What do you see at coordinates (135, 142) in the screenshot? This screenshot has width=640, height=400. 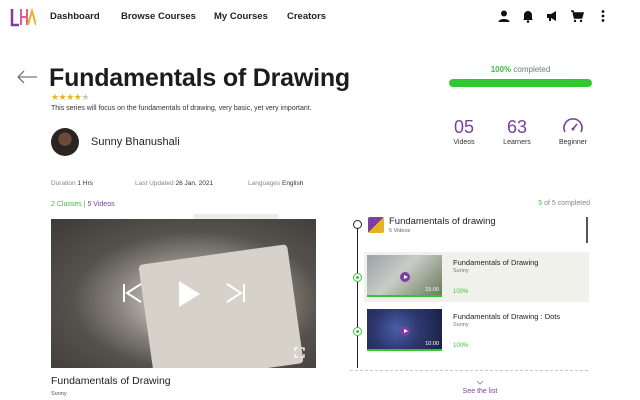 I see `instructor-name: Sunny Bhanushali` at bounding box center [135, 142].